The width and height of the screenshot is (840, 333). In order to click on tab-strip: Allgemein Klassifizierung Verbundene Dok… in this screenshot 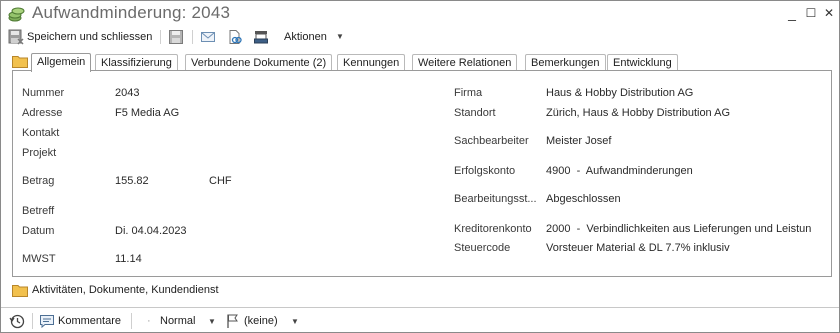, I will do `click(420, 63)`.